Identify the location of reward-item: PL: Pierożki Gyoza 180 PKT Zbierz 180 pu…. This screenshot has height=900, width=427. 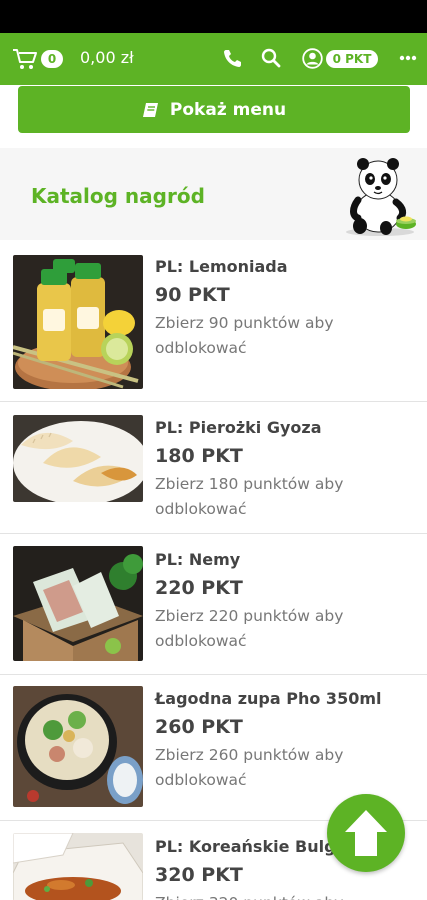
(213, 468).